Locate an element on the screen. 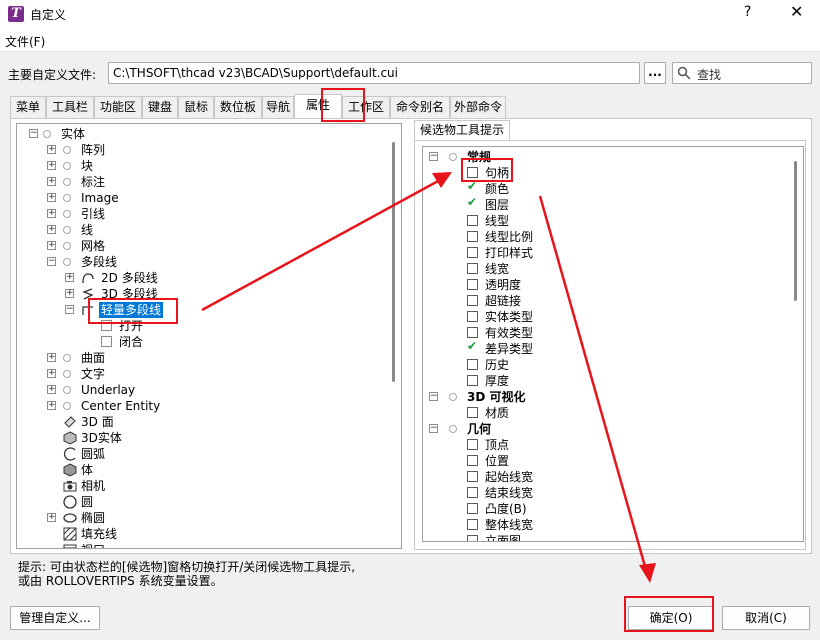 This screenshot has width=820, height=640. tab-9: 命令别名 is located at coordinates (420, 107).